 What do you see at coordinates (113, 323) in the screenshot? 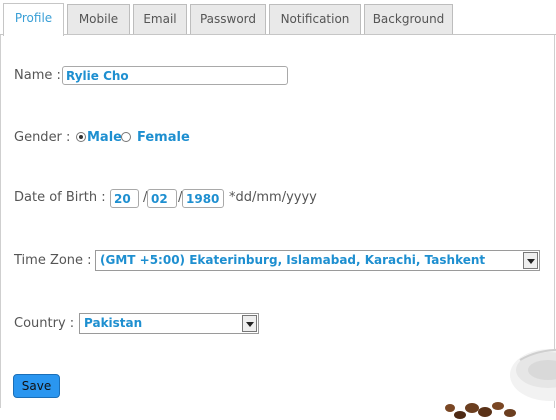
I see `country-selected-value: Pakistan` at bounding box center [113, 323].